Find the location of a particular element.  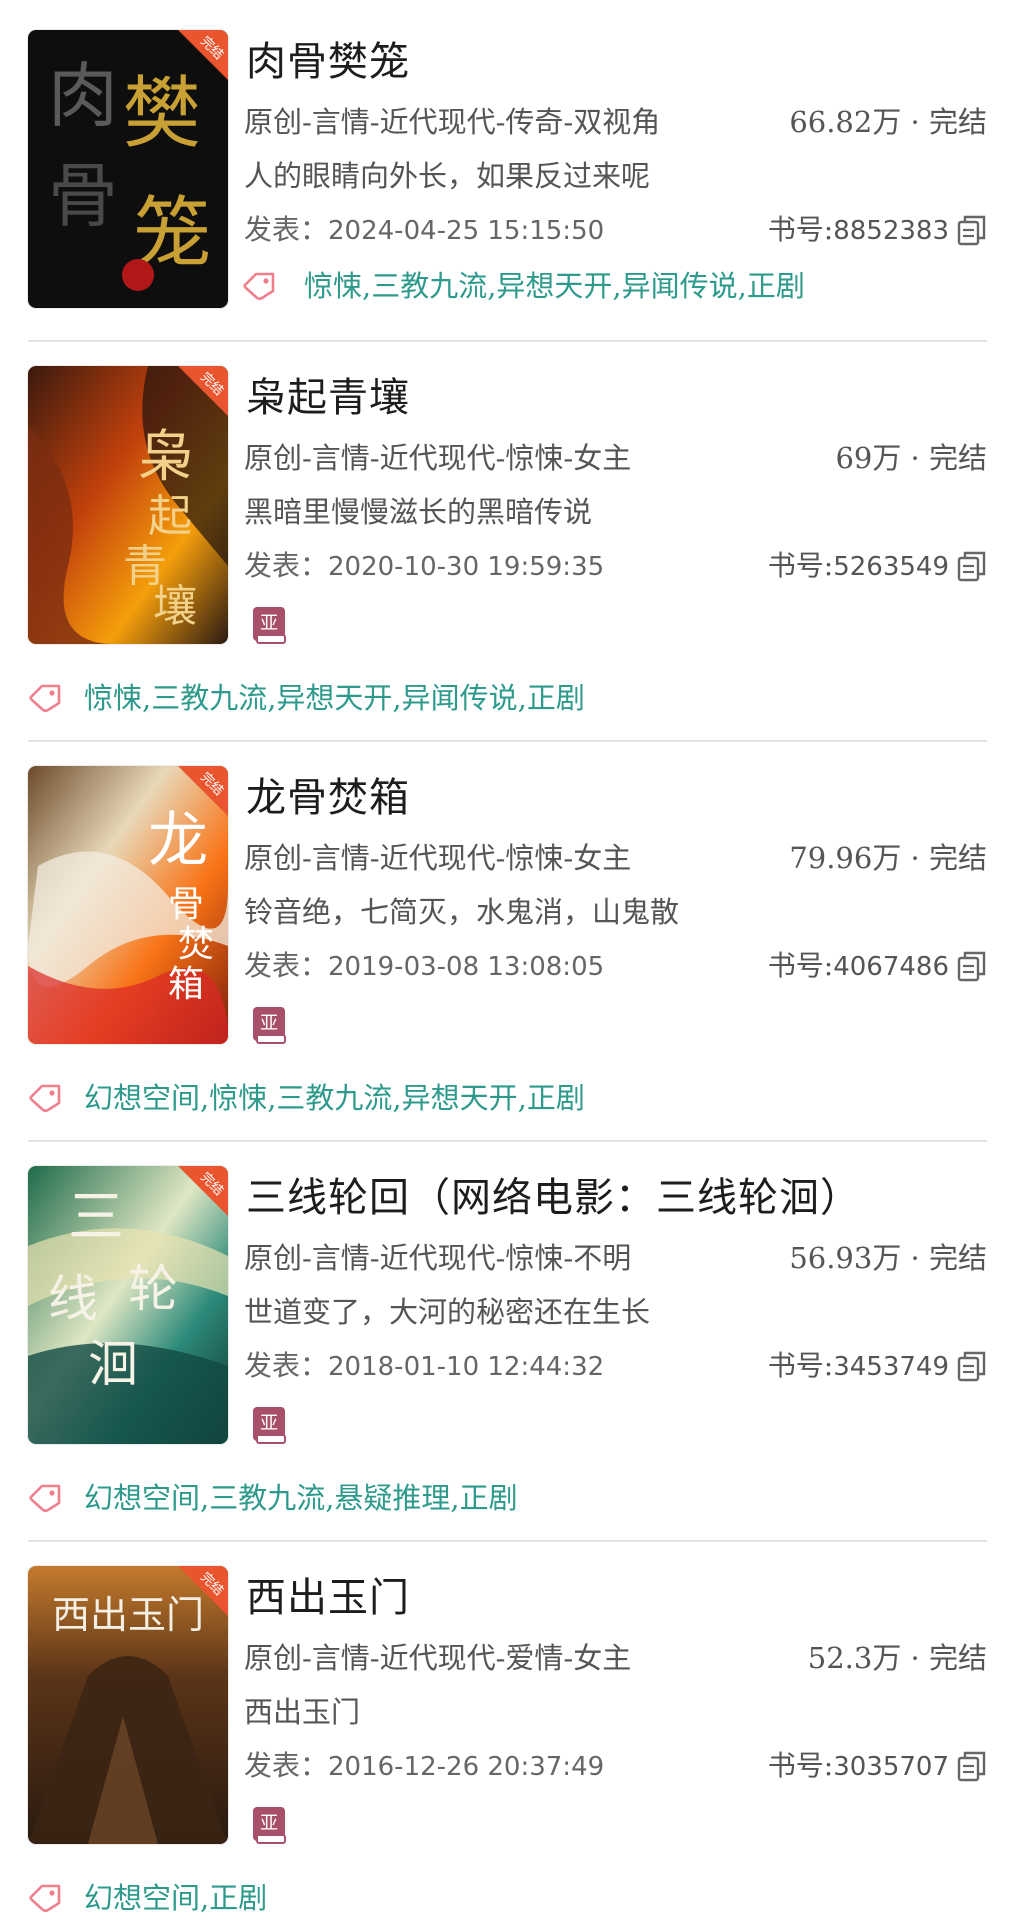

publish-date: 发表：2019-03-08 13:08:05 is located at coordinates (424, 966).